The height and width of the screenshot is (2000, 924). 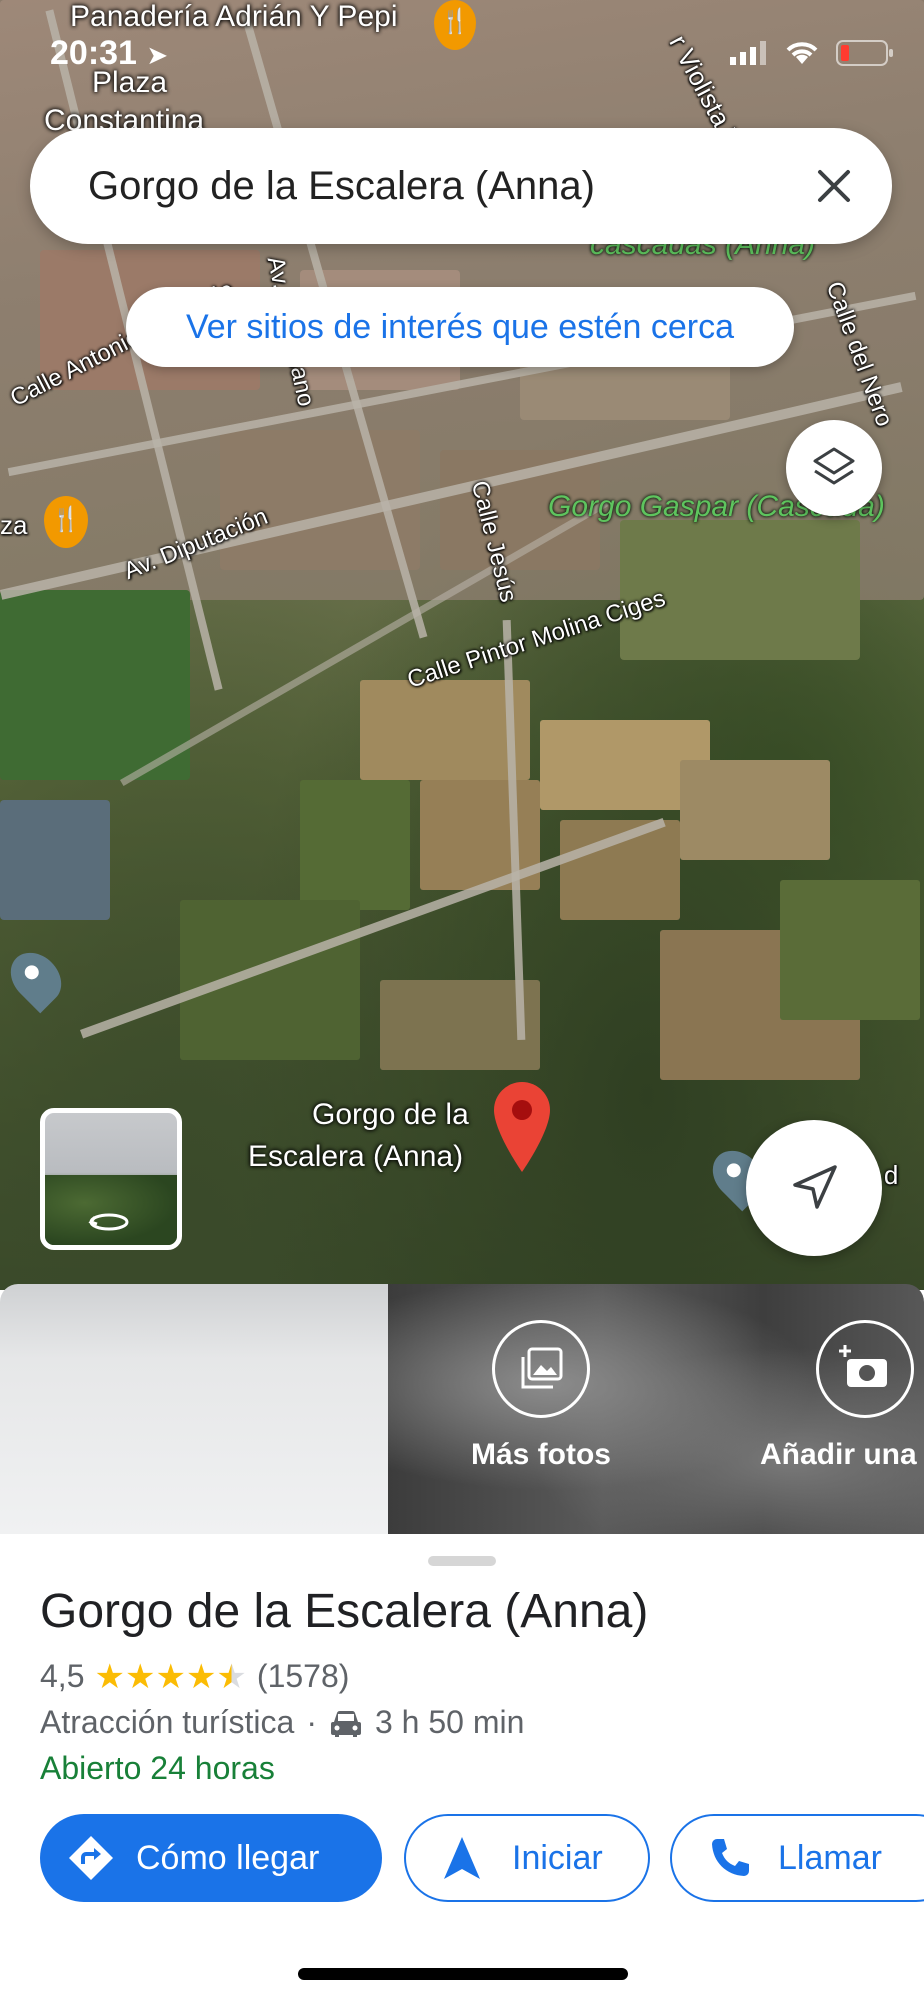 I want to click on rating-stars: ★ ★ ★ ★ ★, so click(x=170, y=1677).